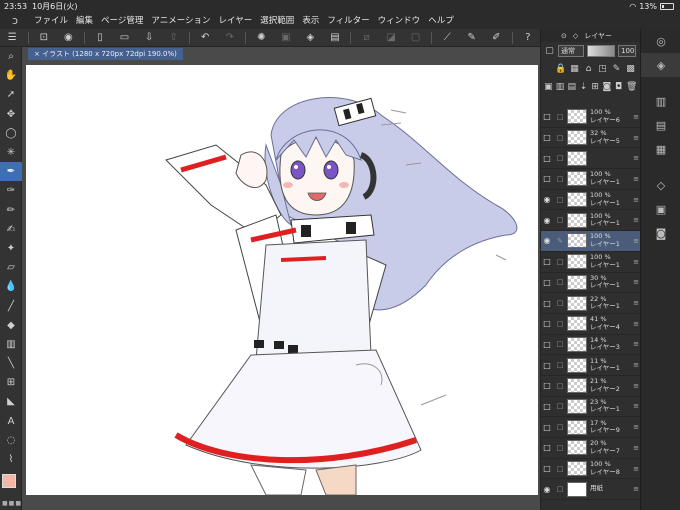  What do you see at coordinates (310, 38) in the screenshot?
I see `fill-icon: ◈` at bounding box center [310, 38].